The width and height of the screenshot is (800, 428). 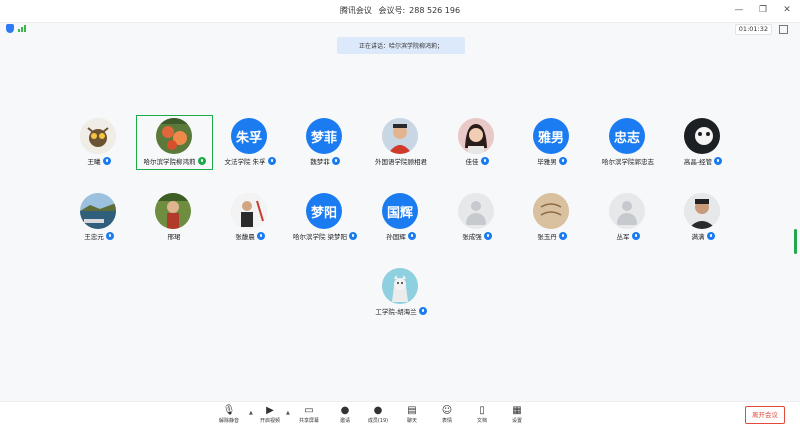 What do you see at coordinates (309, 410) in the screenshot?
I see `screen-share-icon: ▭` at bounding box center [309, 410].